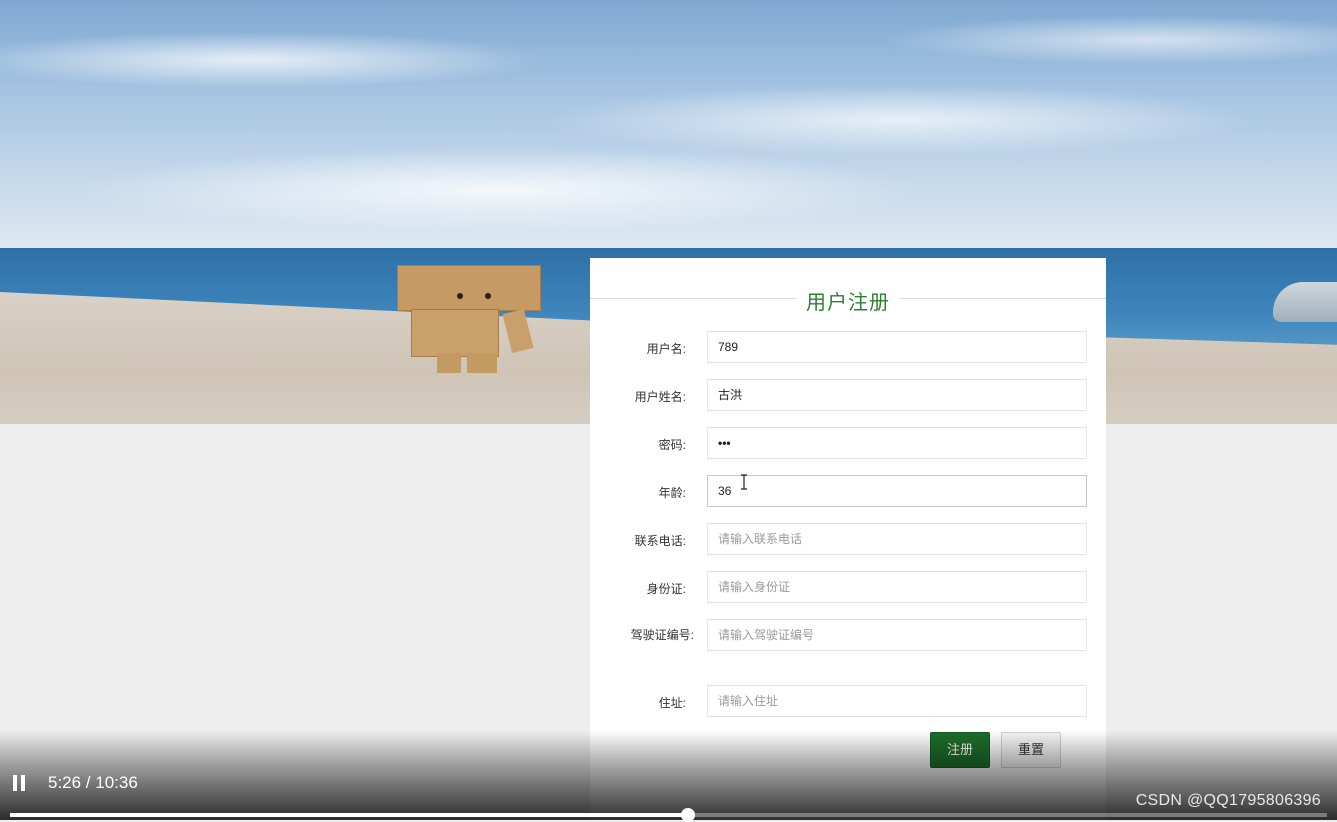 The image size is (1337, 822). I want to click on address-input: 请输入住址, so click(897, 701).